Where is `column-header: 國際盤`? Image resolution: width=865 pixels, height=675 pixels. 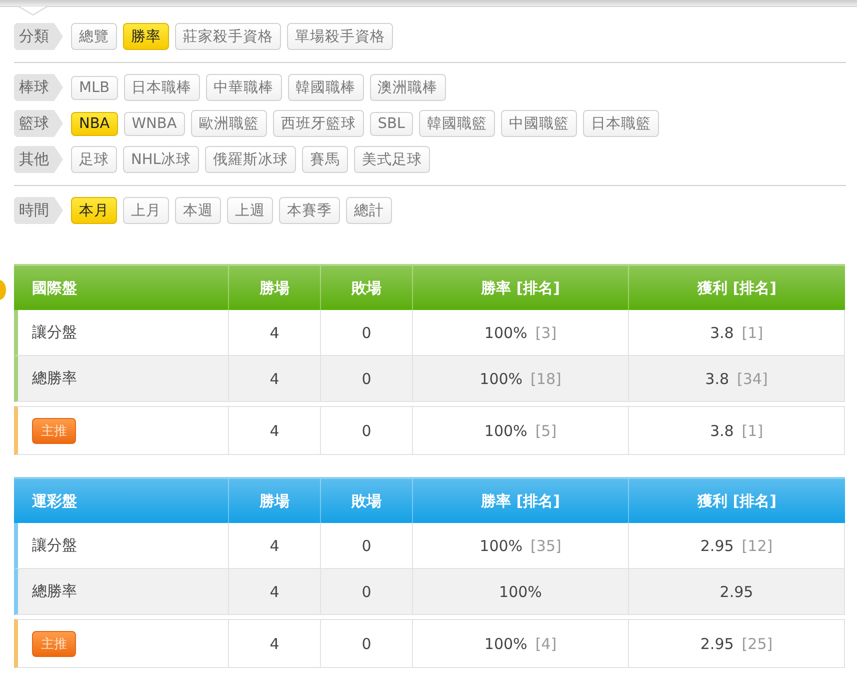
column-header: 國際盤 is located at coordinates (54, 288).